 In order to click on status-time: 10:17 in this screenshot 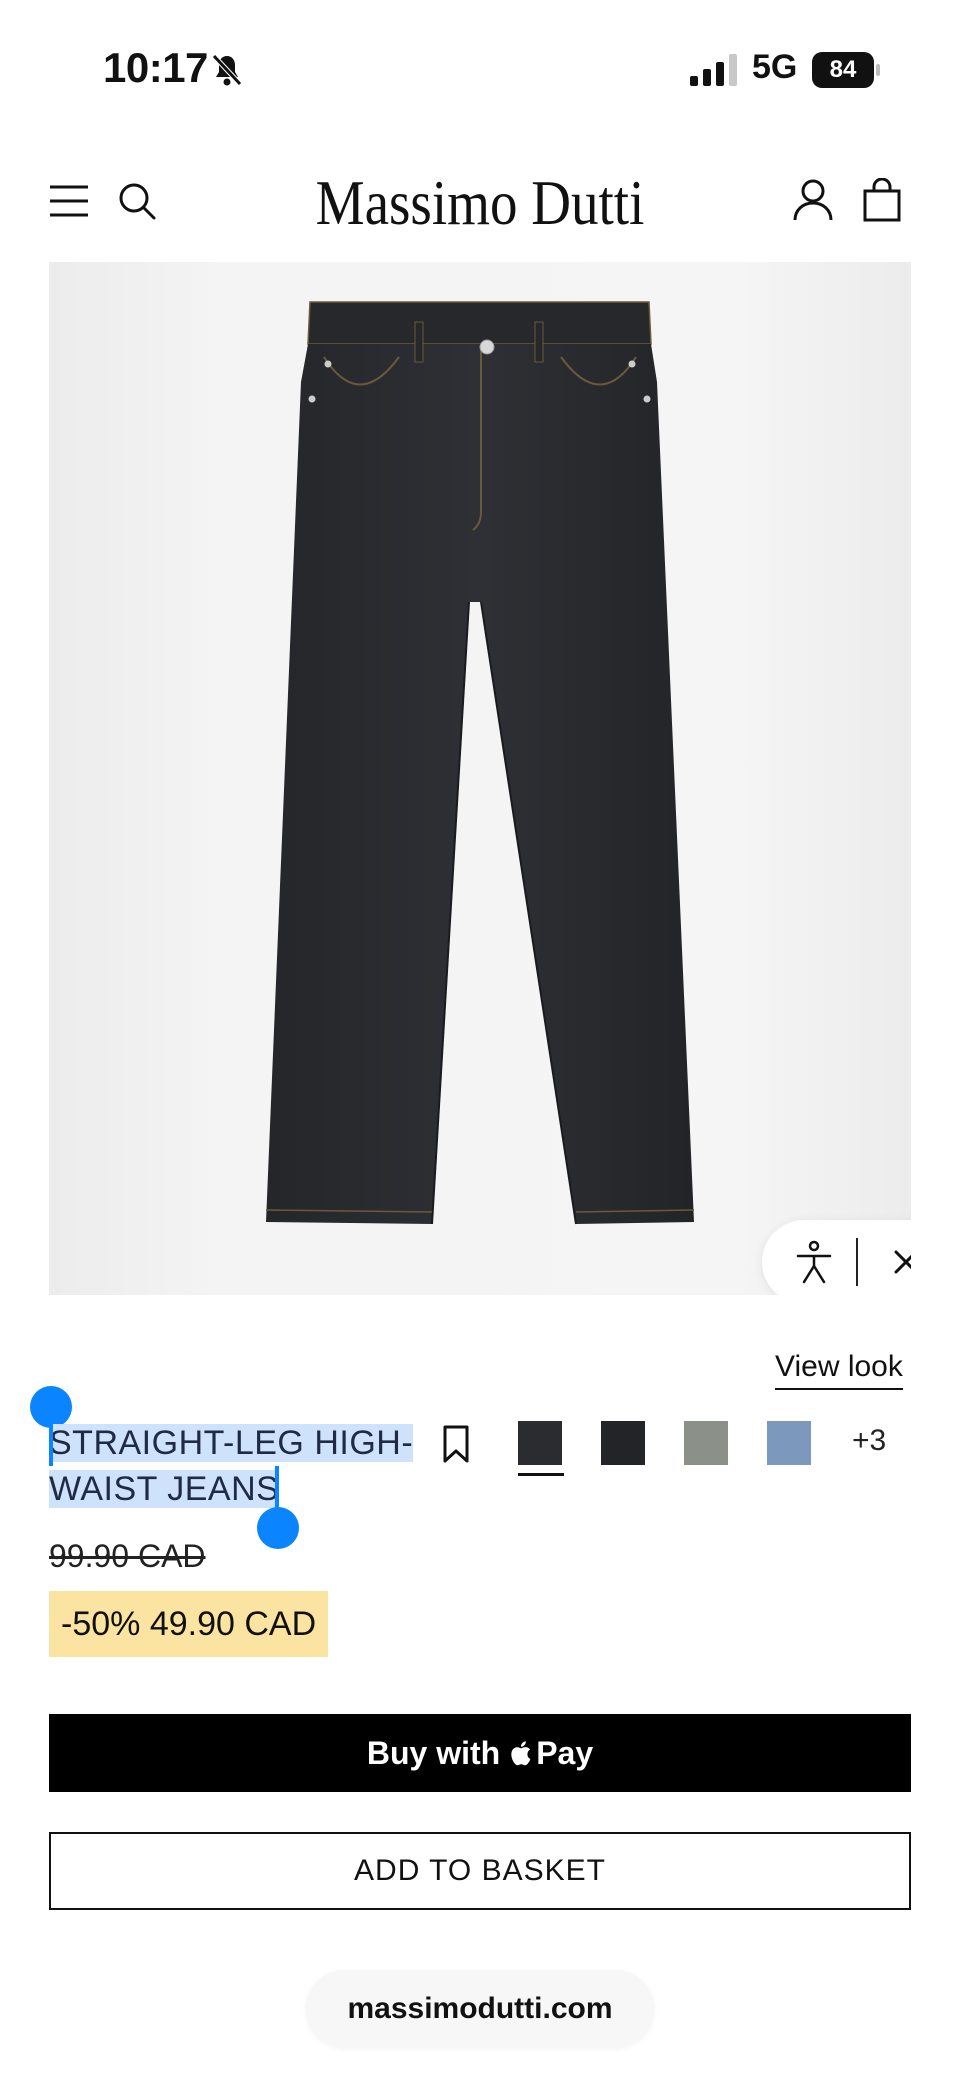, I will do `click(155, 67)`.